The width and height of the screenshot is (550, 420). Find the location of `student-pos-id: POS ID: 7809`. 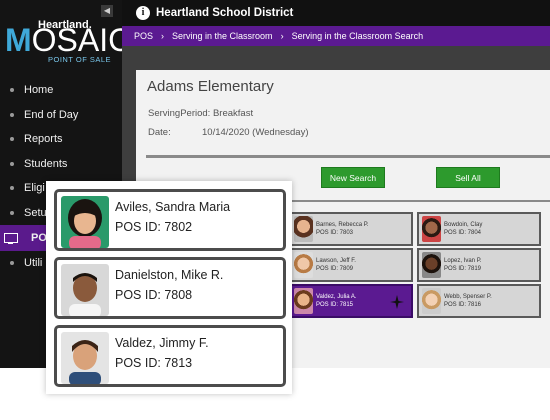

student-pos-id: POS ID: 7809 is located at coordinates (335, 269).